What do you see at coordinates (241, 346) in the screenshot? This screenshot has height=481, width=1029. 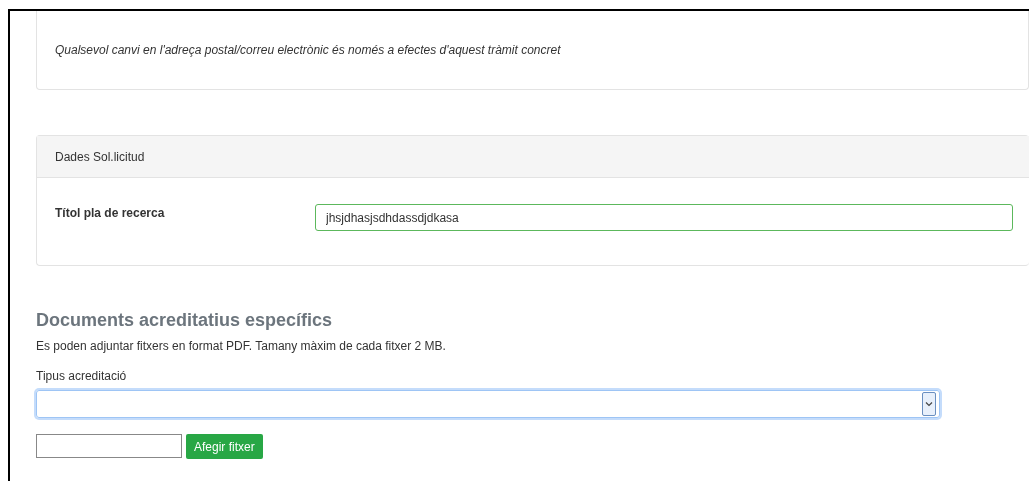 I see `description-text: Es poden adjuntar fitxers en format PDF. Tamany màxim de cada fitxer 2 MB.` at bounding box center [241, 346].